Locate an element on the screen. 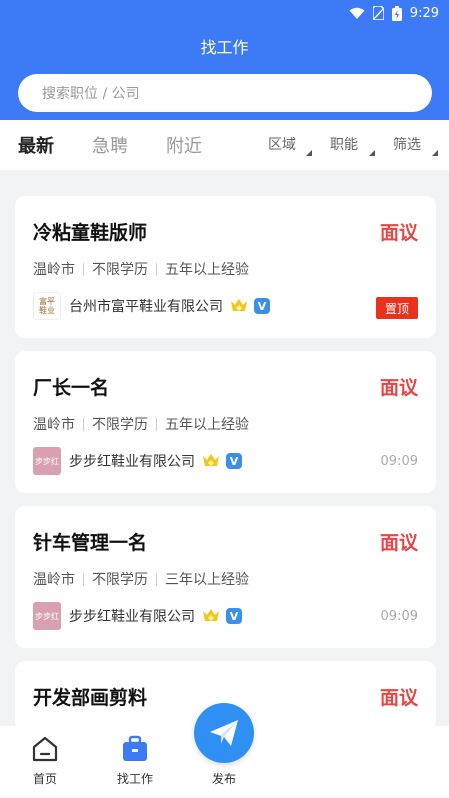  job-experience: 三年以上经验 is located at coordinates (207, 580).